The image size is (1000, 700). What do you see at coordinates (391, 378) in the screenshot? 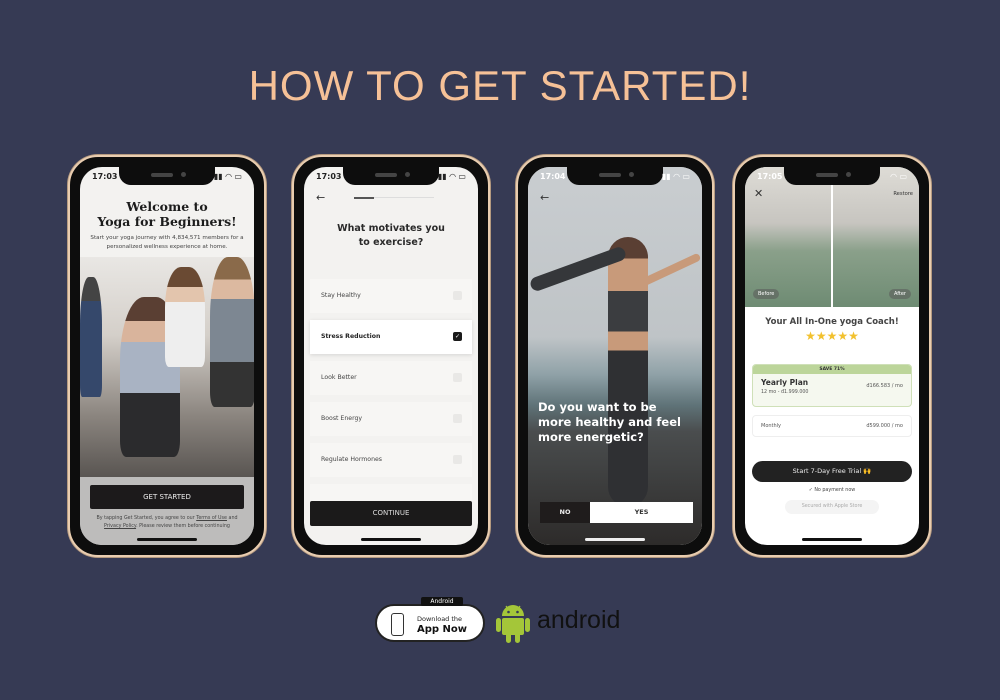
I see `option-look-better: Look Better` at bounding box center [391, 378].